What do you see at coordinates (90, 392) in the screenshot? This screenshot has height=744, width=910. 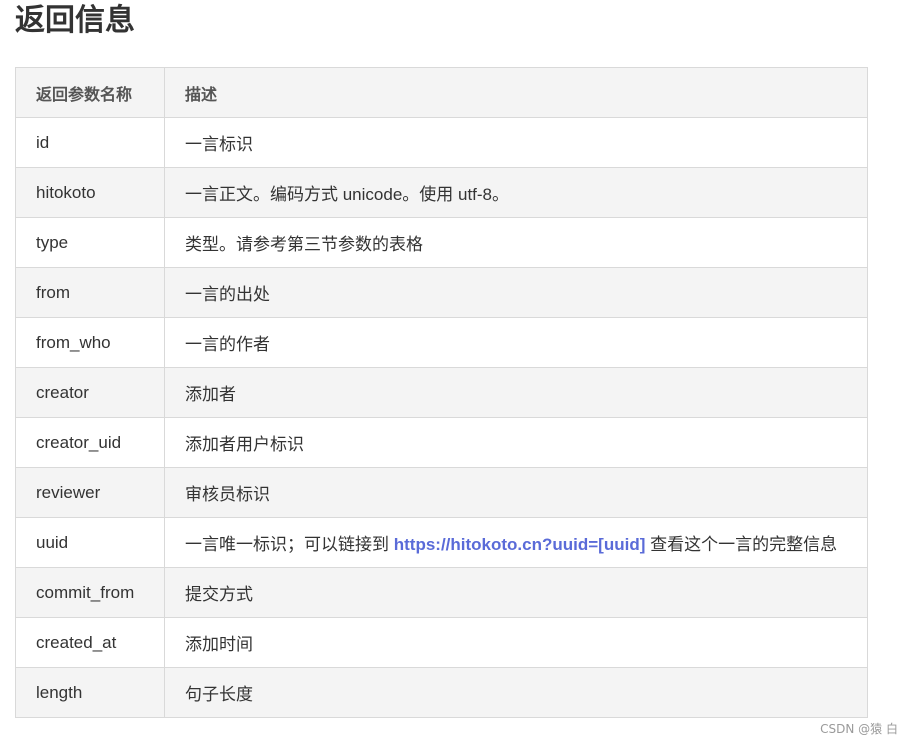 I see `param-name-cell: creator` at bounding box center [90, 392].